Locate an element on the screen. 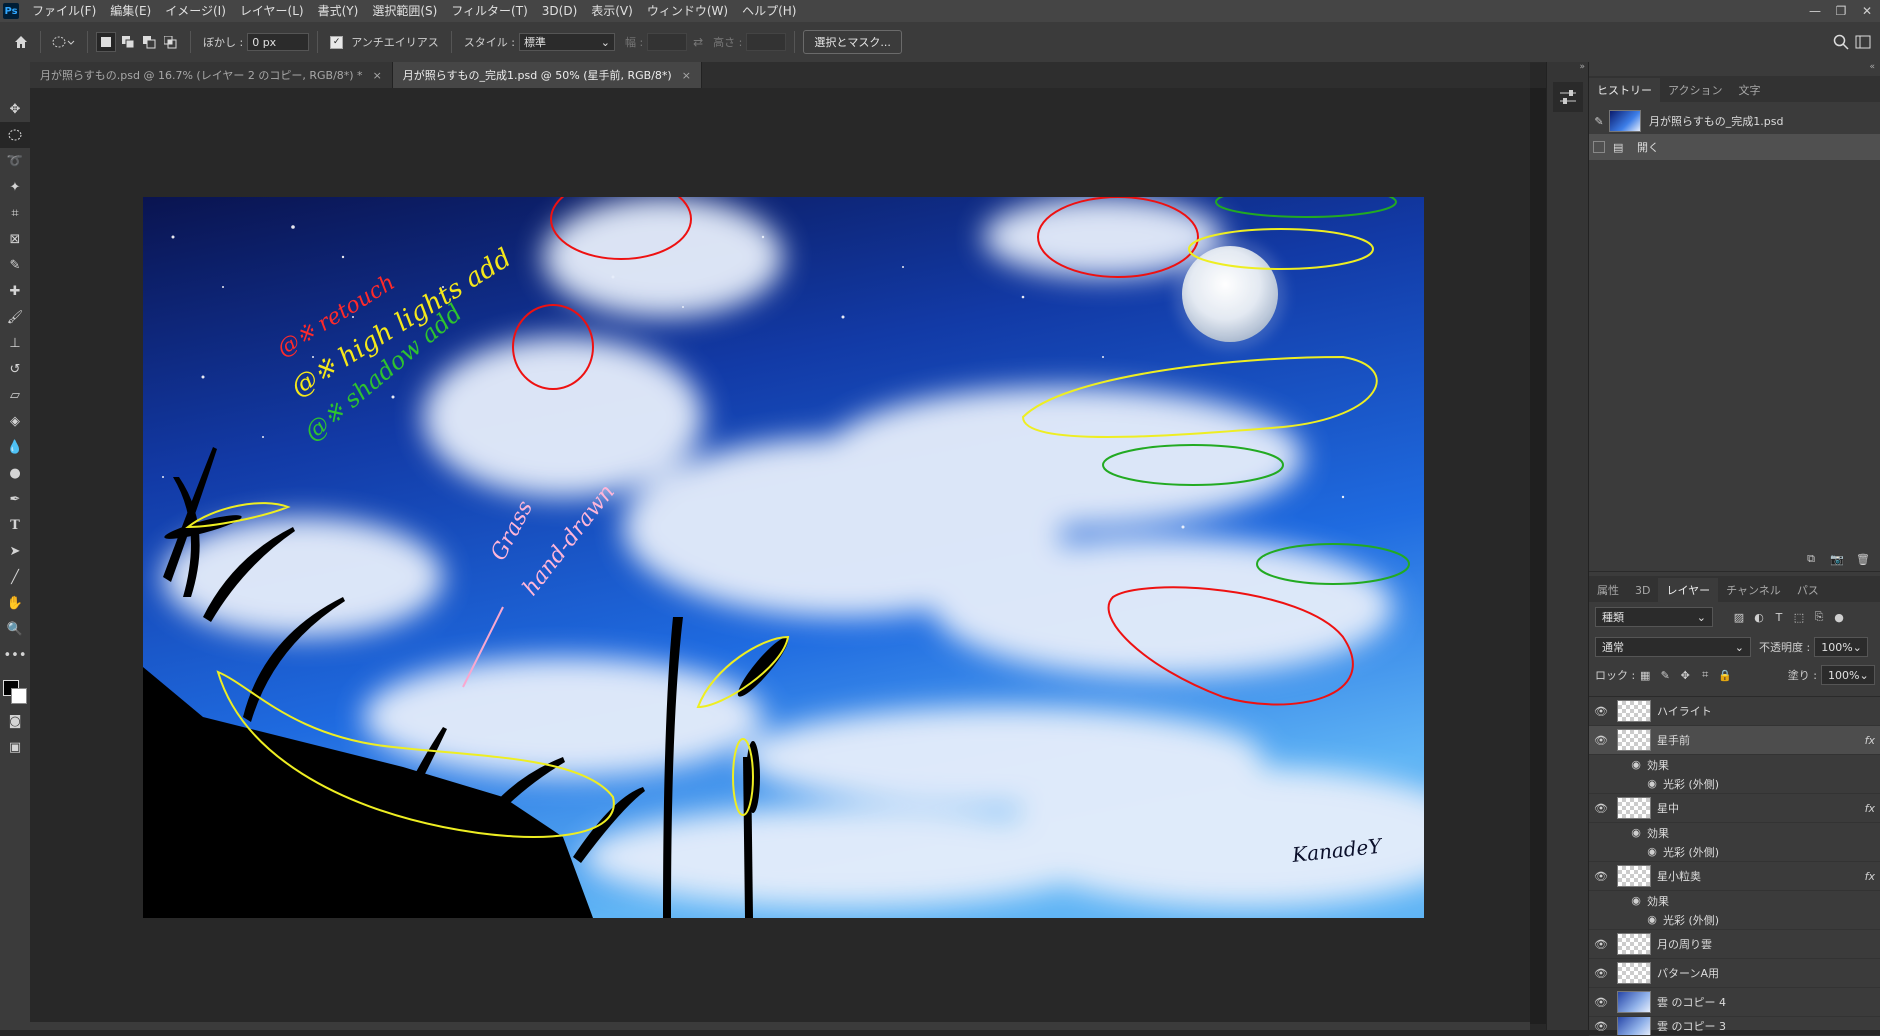 The image size is (1880, 1036). opacity-input: 100% ⌄ is located at coordinates (1841, 647).